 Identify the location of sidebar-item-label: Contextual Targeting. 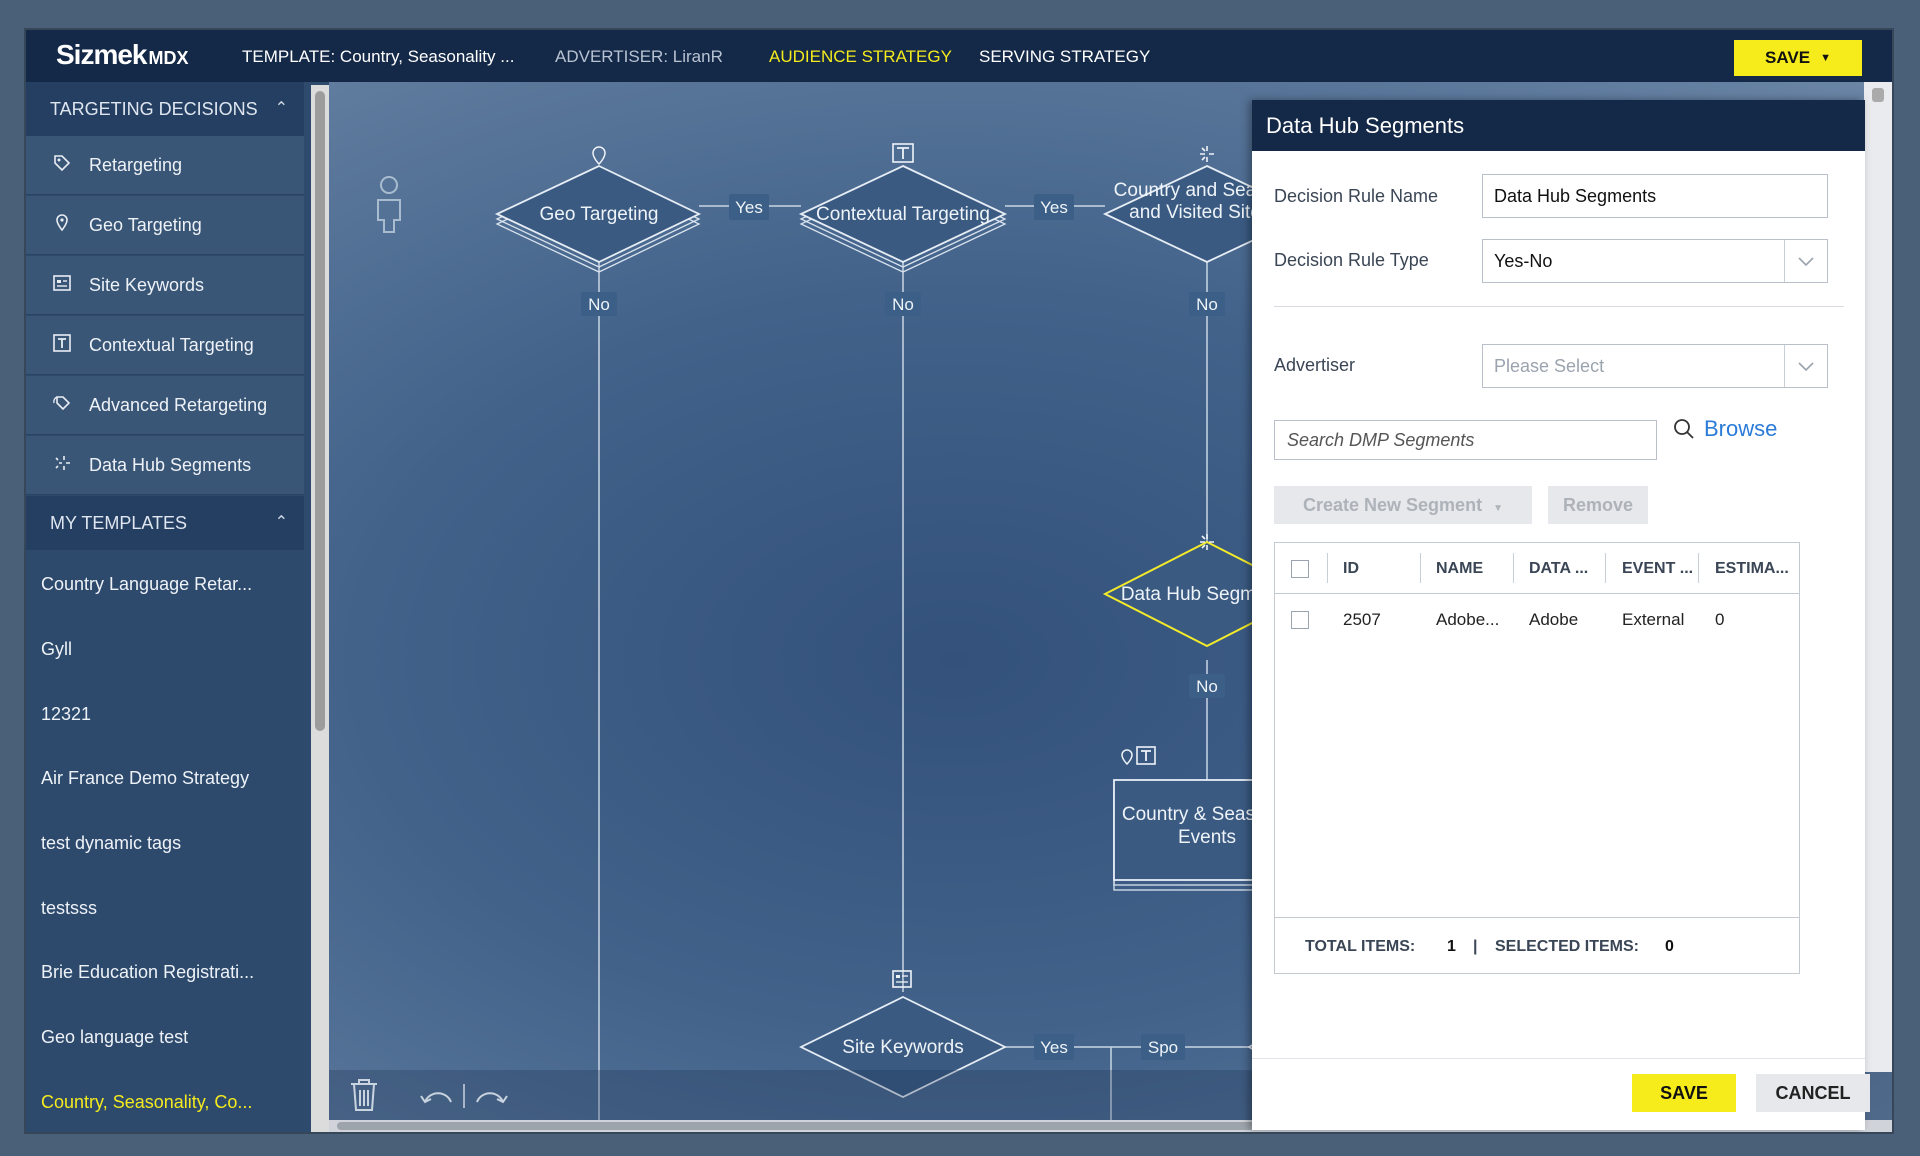
(171, 345).